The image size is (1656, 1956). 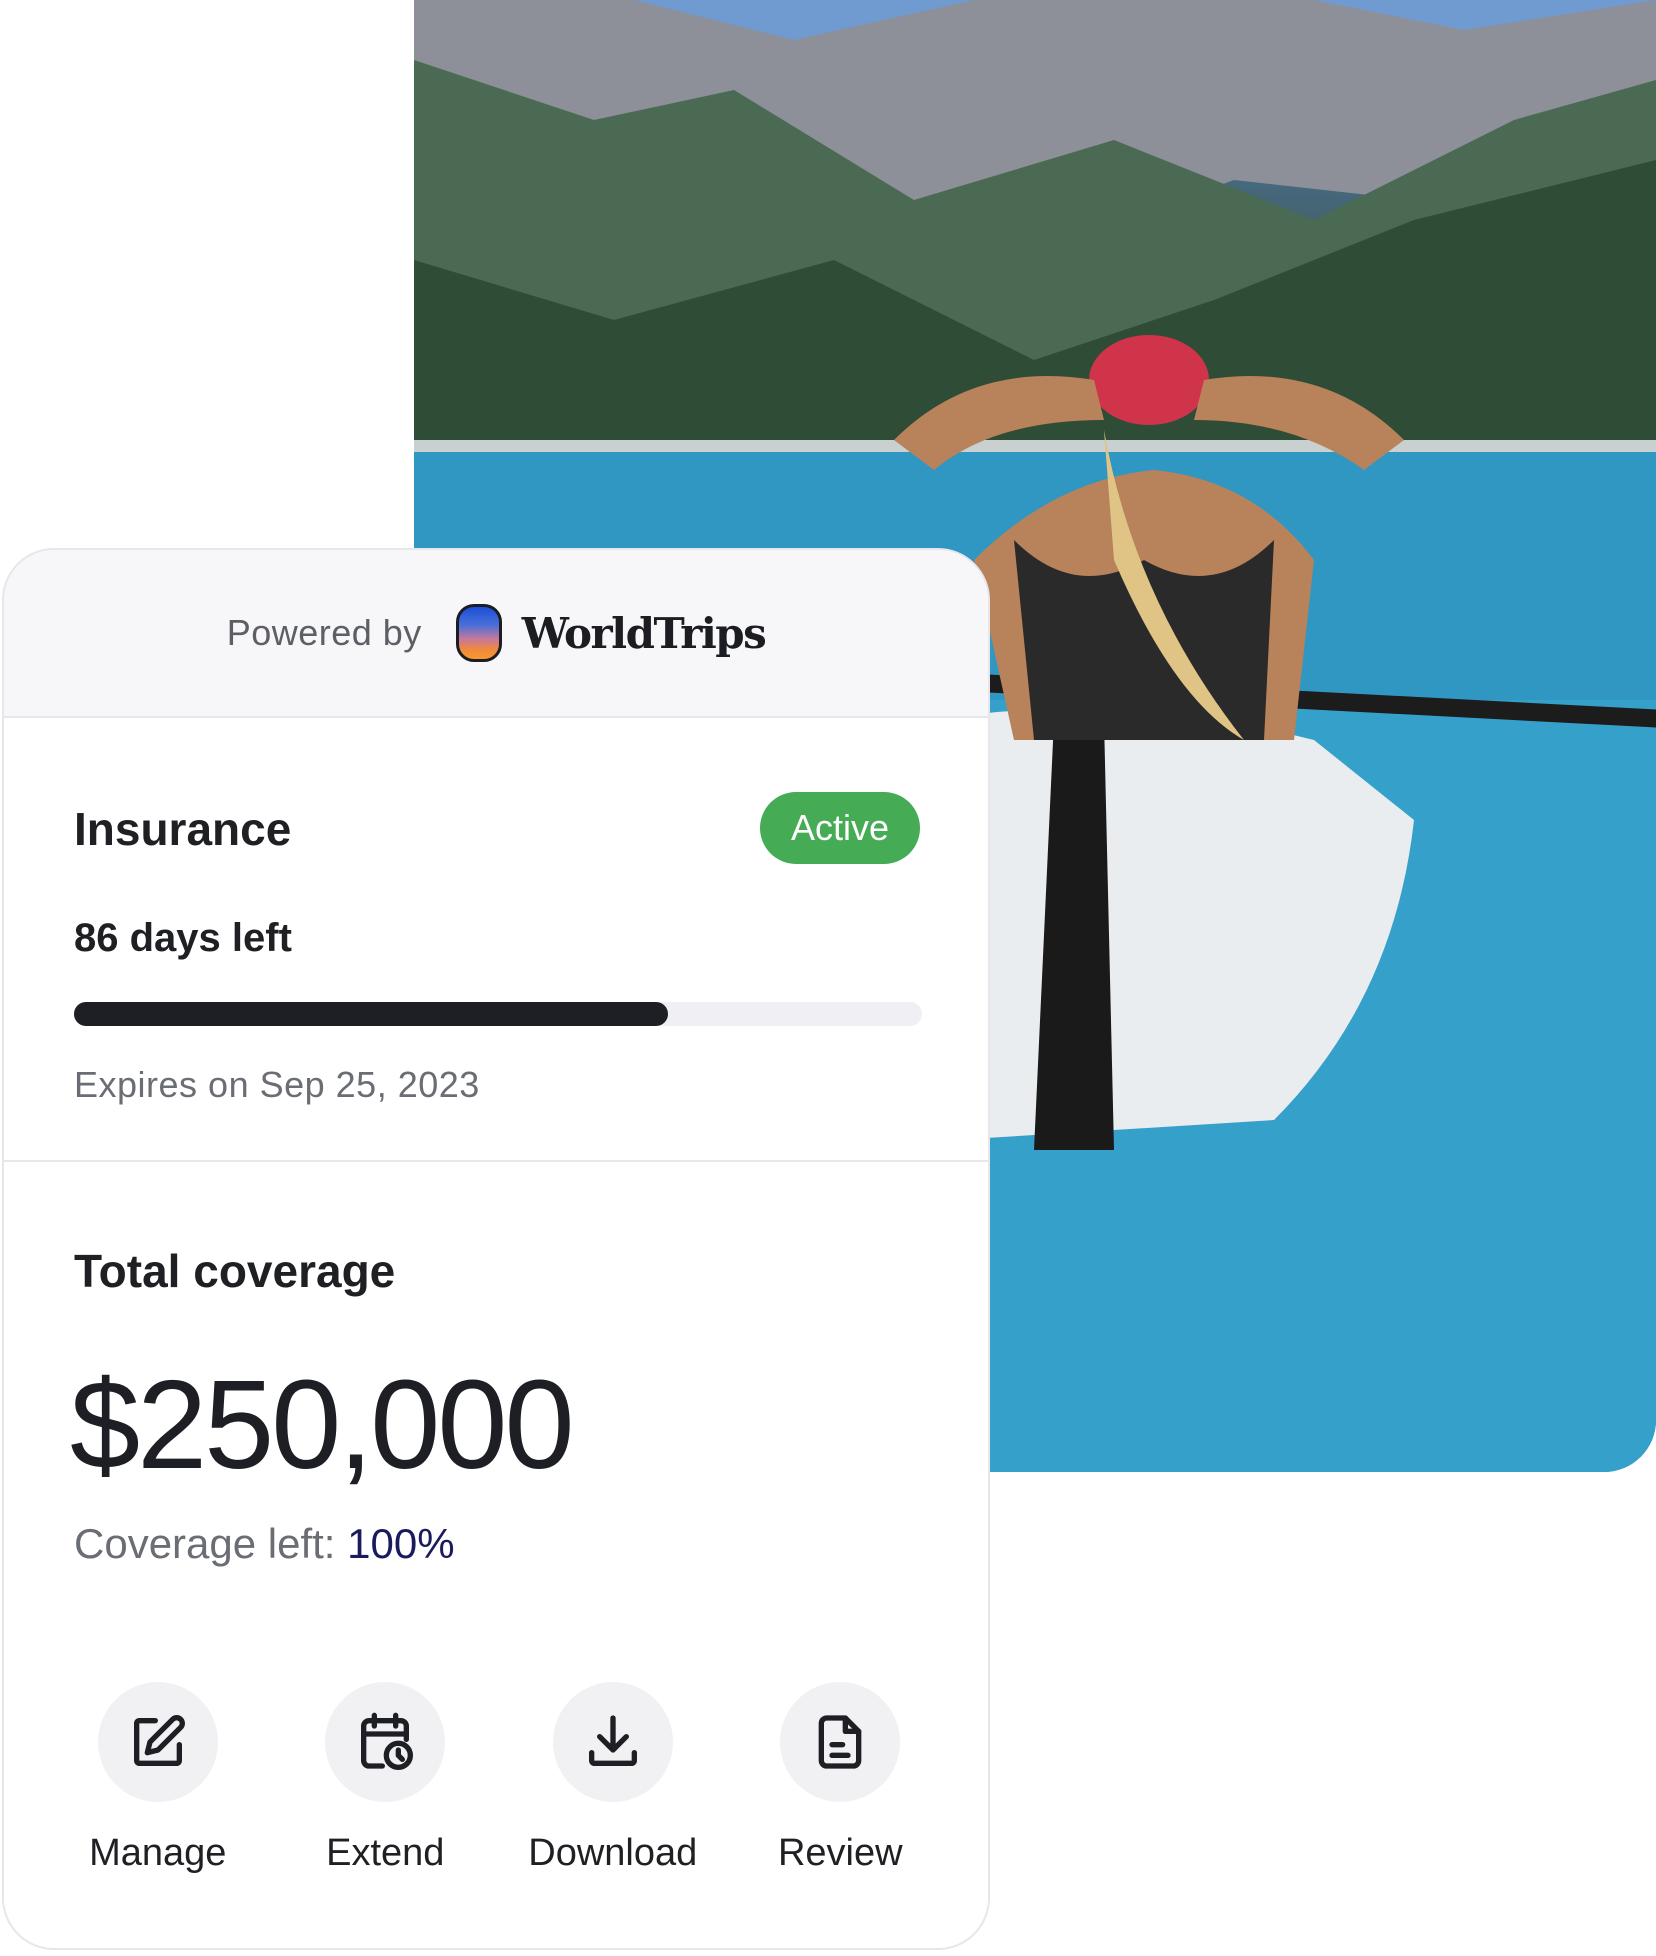 What do you see at coordinates (371, 1014) in the screenshot?
I see `days-progress-fill` at bounding box center [371, 1014].